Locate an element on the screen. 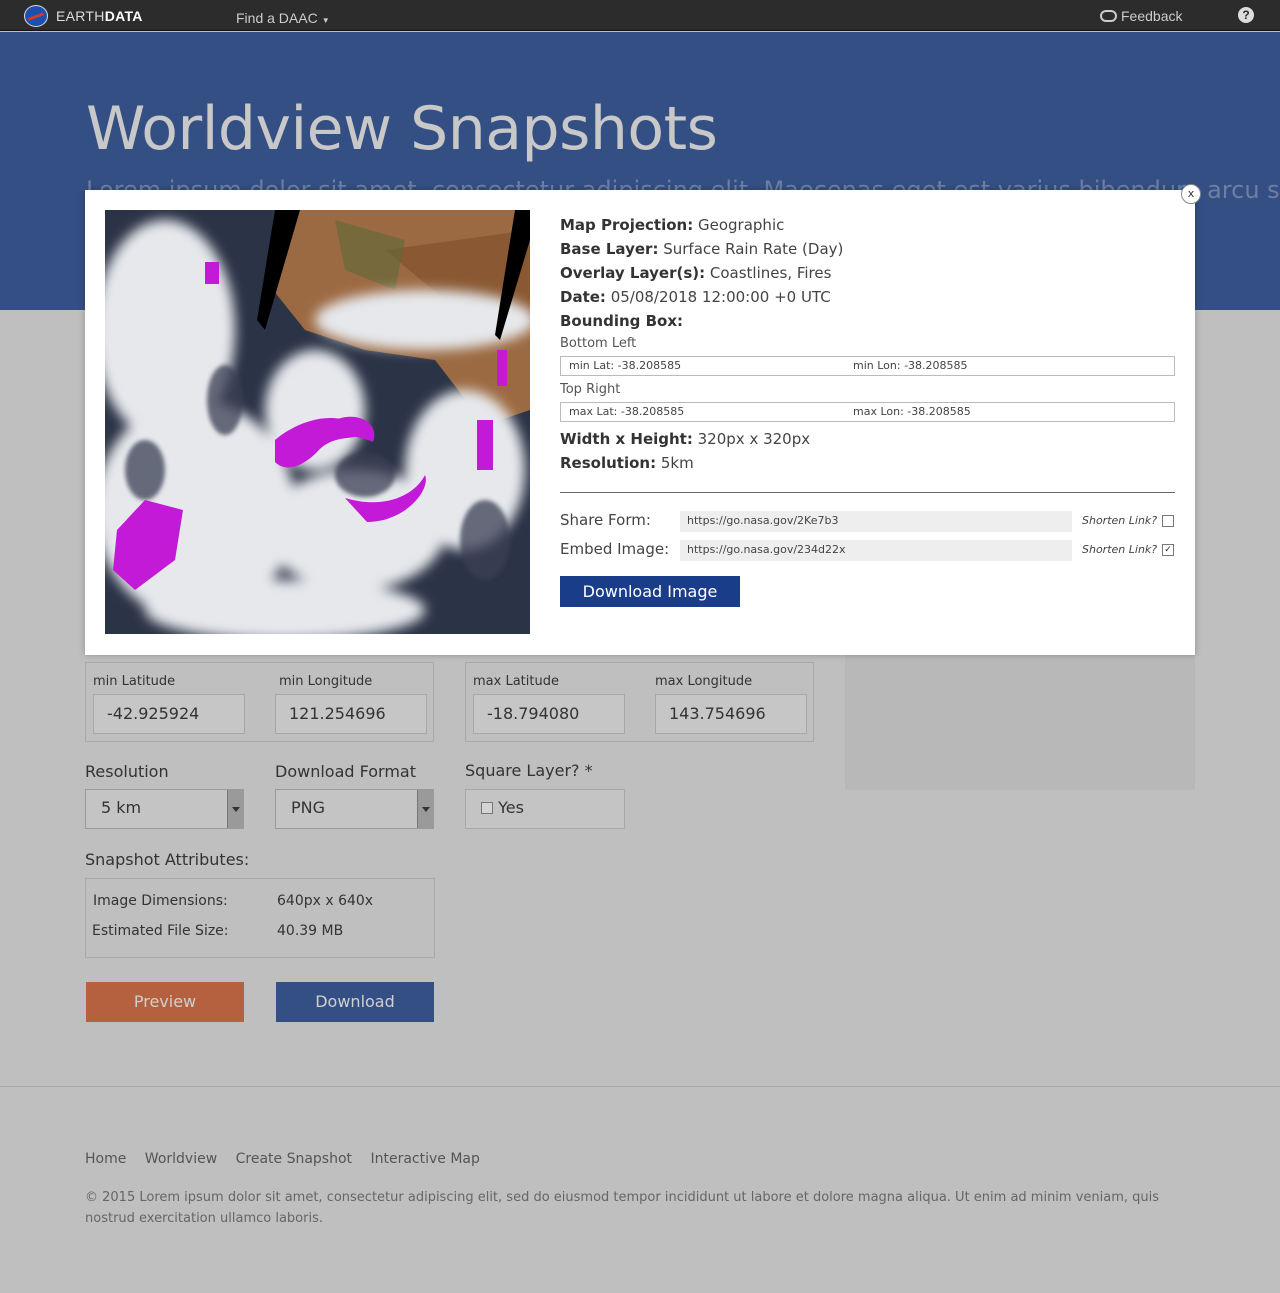  page-title: Worldview Snapshots is located at coordinates (402, 129).